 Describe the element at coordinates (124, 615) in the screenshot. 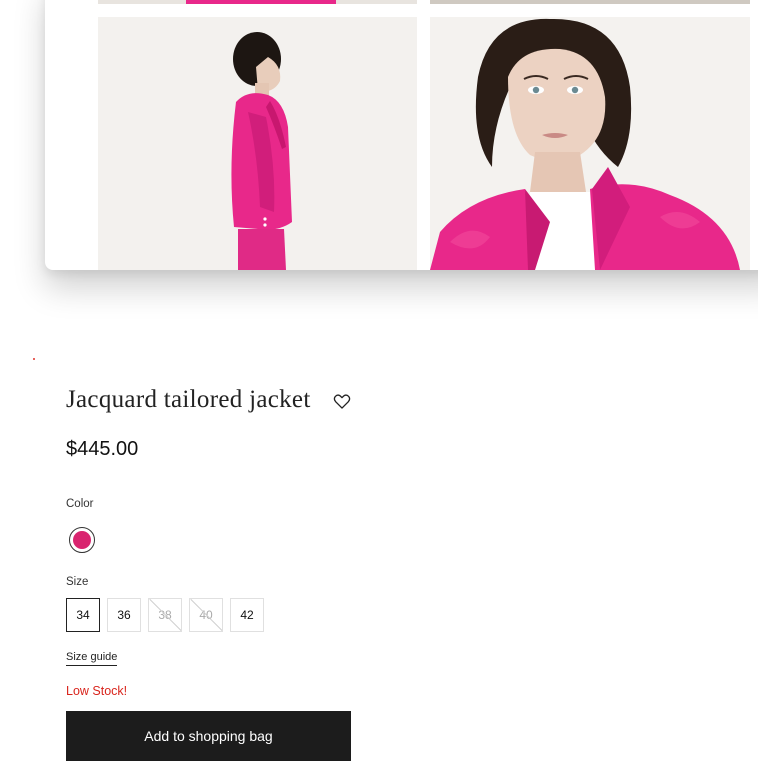

I see `size-option-36: 36` at that location.